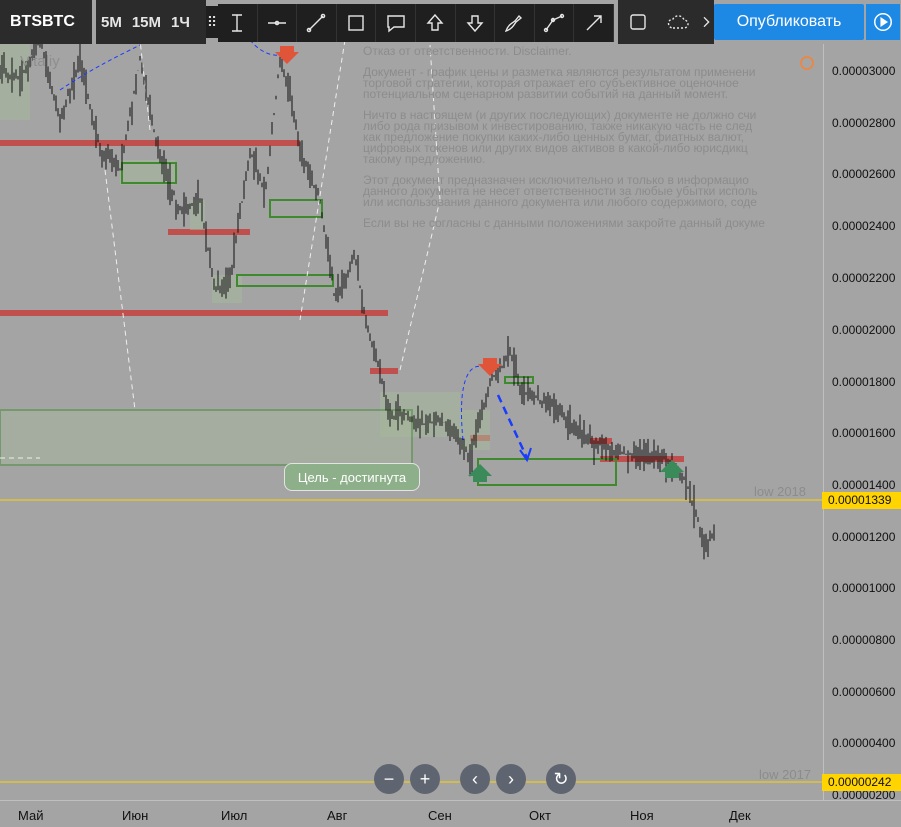 Image resolution: width=901 pixels, height=827 pixels. Describe the element at coordinates (864, 433) in the screenshot. I see `price-tick: 0.00001600` at that location.